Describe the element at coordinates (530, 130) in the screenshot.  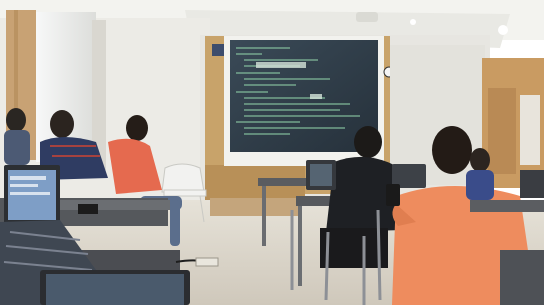
I see `door-window` at that location.